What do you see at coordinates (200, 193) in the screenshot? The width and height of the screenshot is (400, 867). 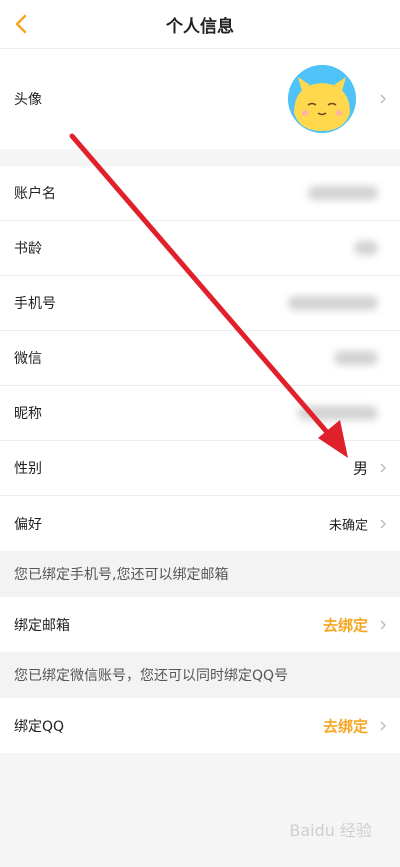 I see `row-account-name: 账户名` at bounding box center [200, 193].